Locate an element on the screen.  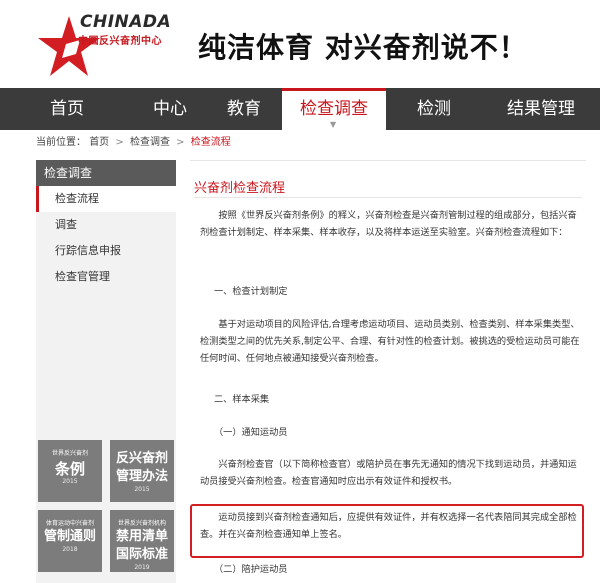
tile-subtitle: 世界反兴奋剂机构 is located at coordinates (141, 523).